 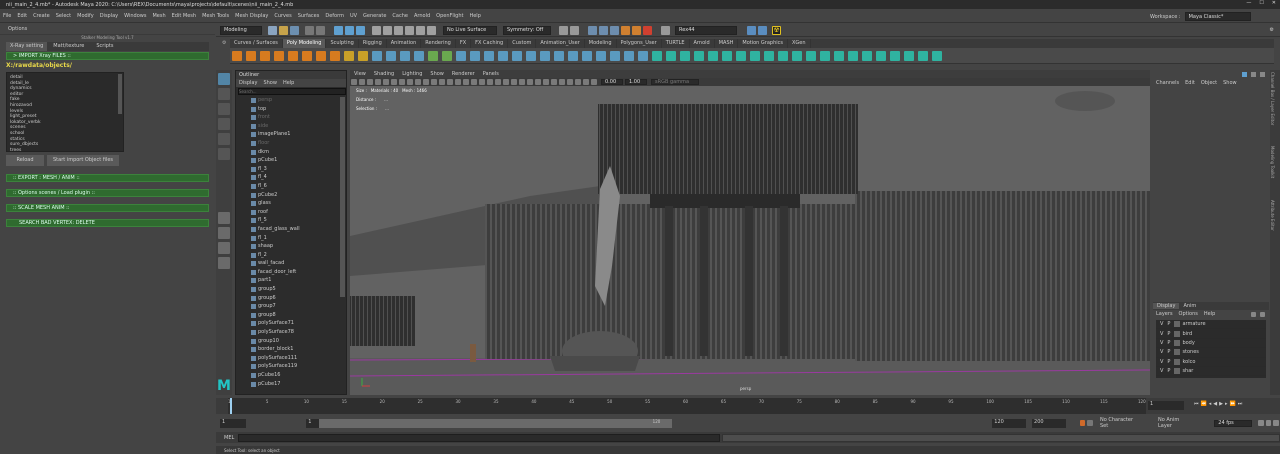 What do you see at coordinates (291, 272) in the screenshot?
I see `outliner-item-facad_door_left: facad_door_left` at bounding box center [291, 272].